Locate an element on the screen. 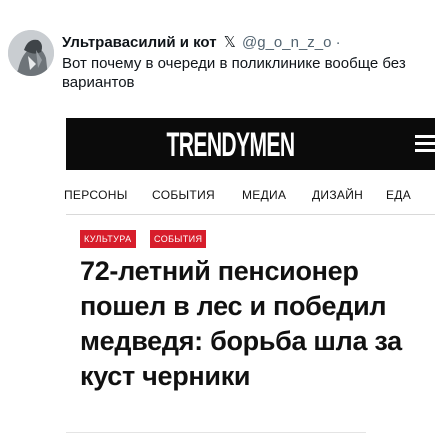 This screenshot has width=435, height=435. site-header: TRENDYMEN is located at coordinates (250, 144).